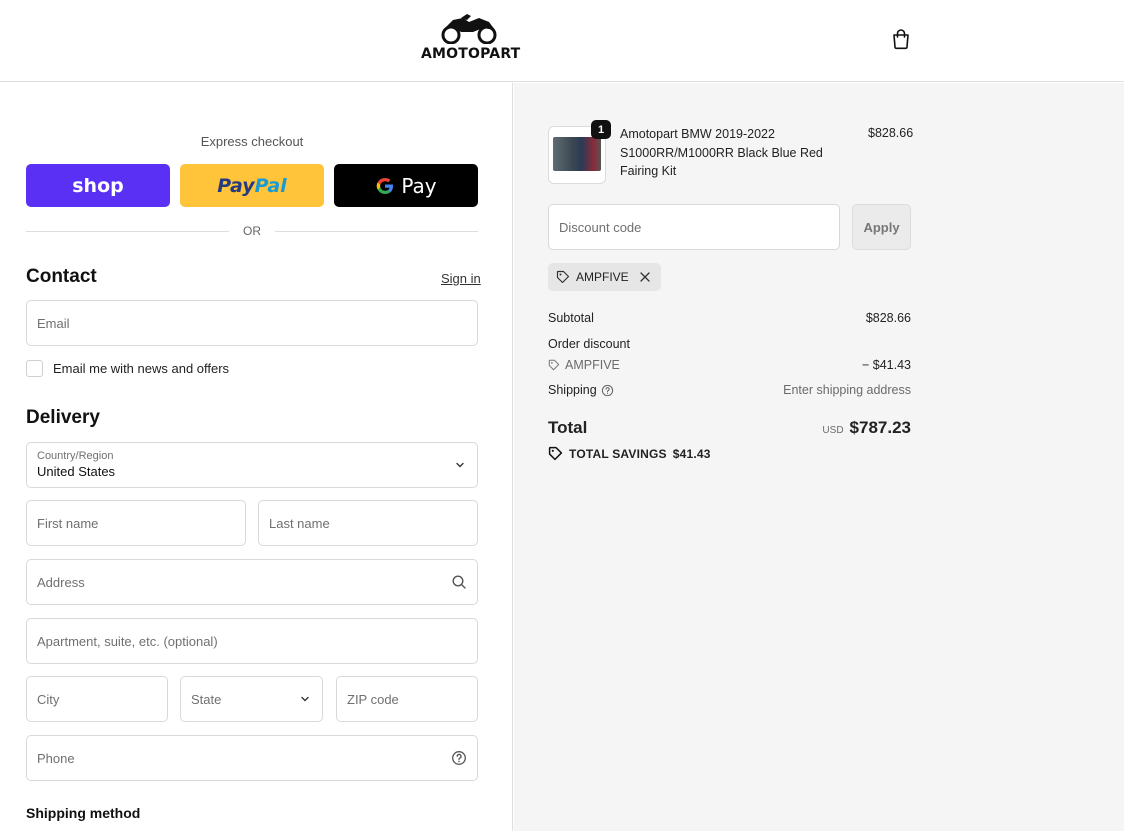 The width and height of the screenshot is (1124, 831). What do you see at coordinates (61, 276) in the screenshot?
I see `contact-heading: Contact` at bounding box center [61, 276].